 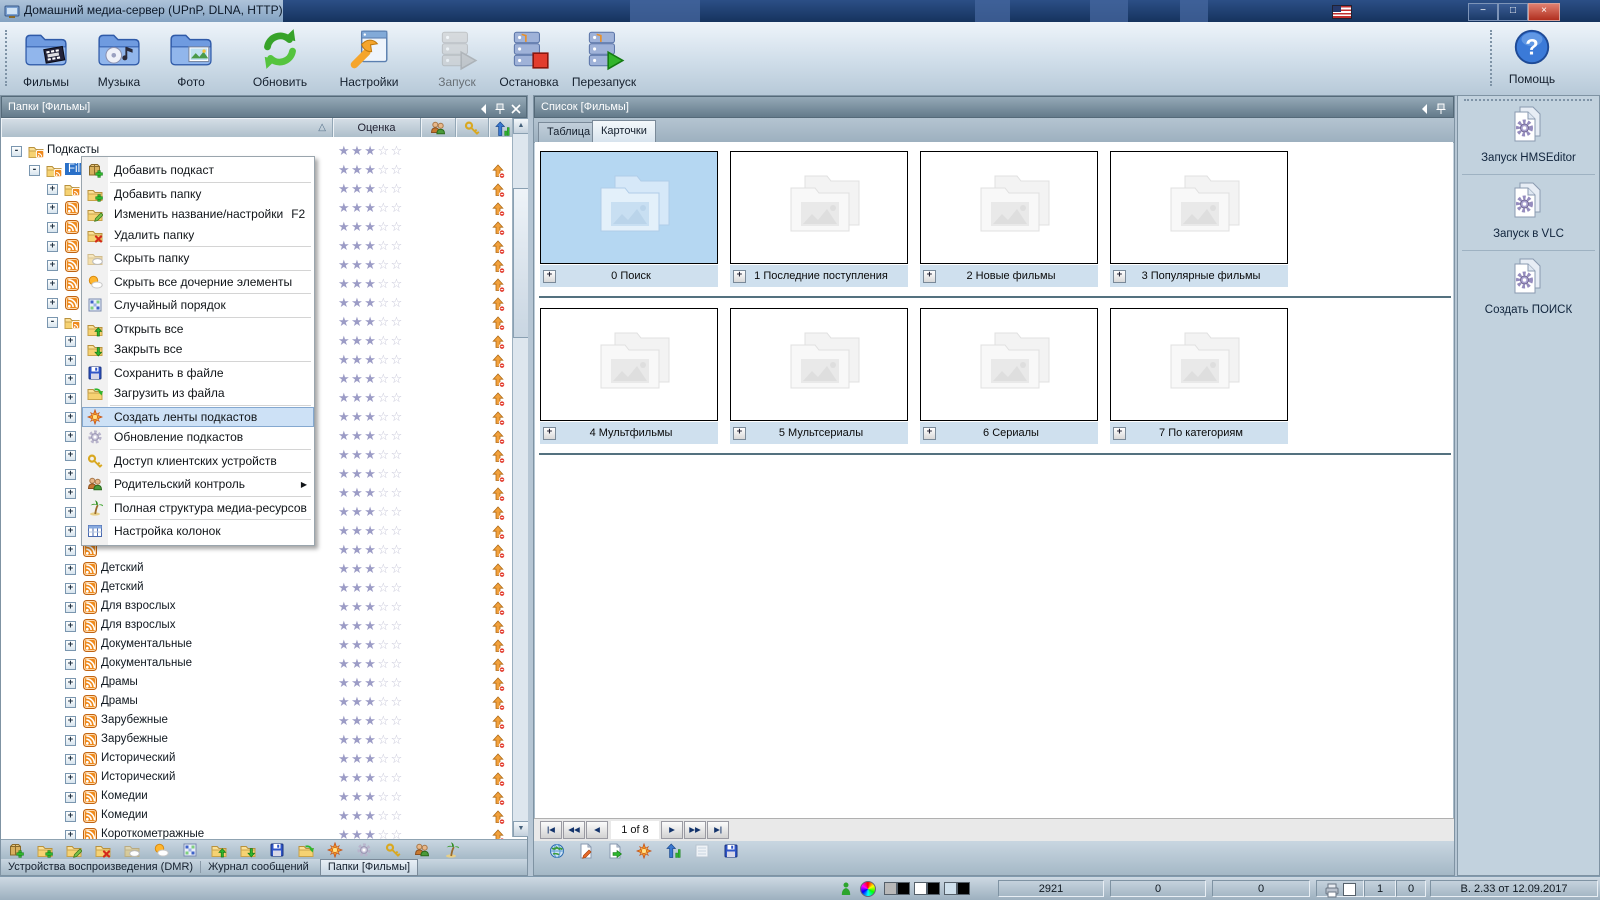 I want to click on tree-row: + Исторический ★★★☆☆, so click(x=256, y=759).